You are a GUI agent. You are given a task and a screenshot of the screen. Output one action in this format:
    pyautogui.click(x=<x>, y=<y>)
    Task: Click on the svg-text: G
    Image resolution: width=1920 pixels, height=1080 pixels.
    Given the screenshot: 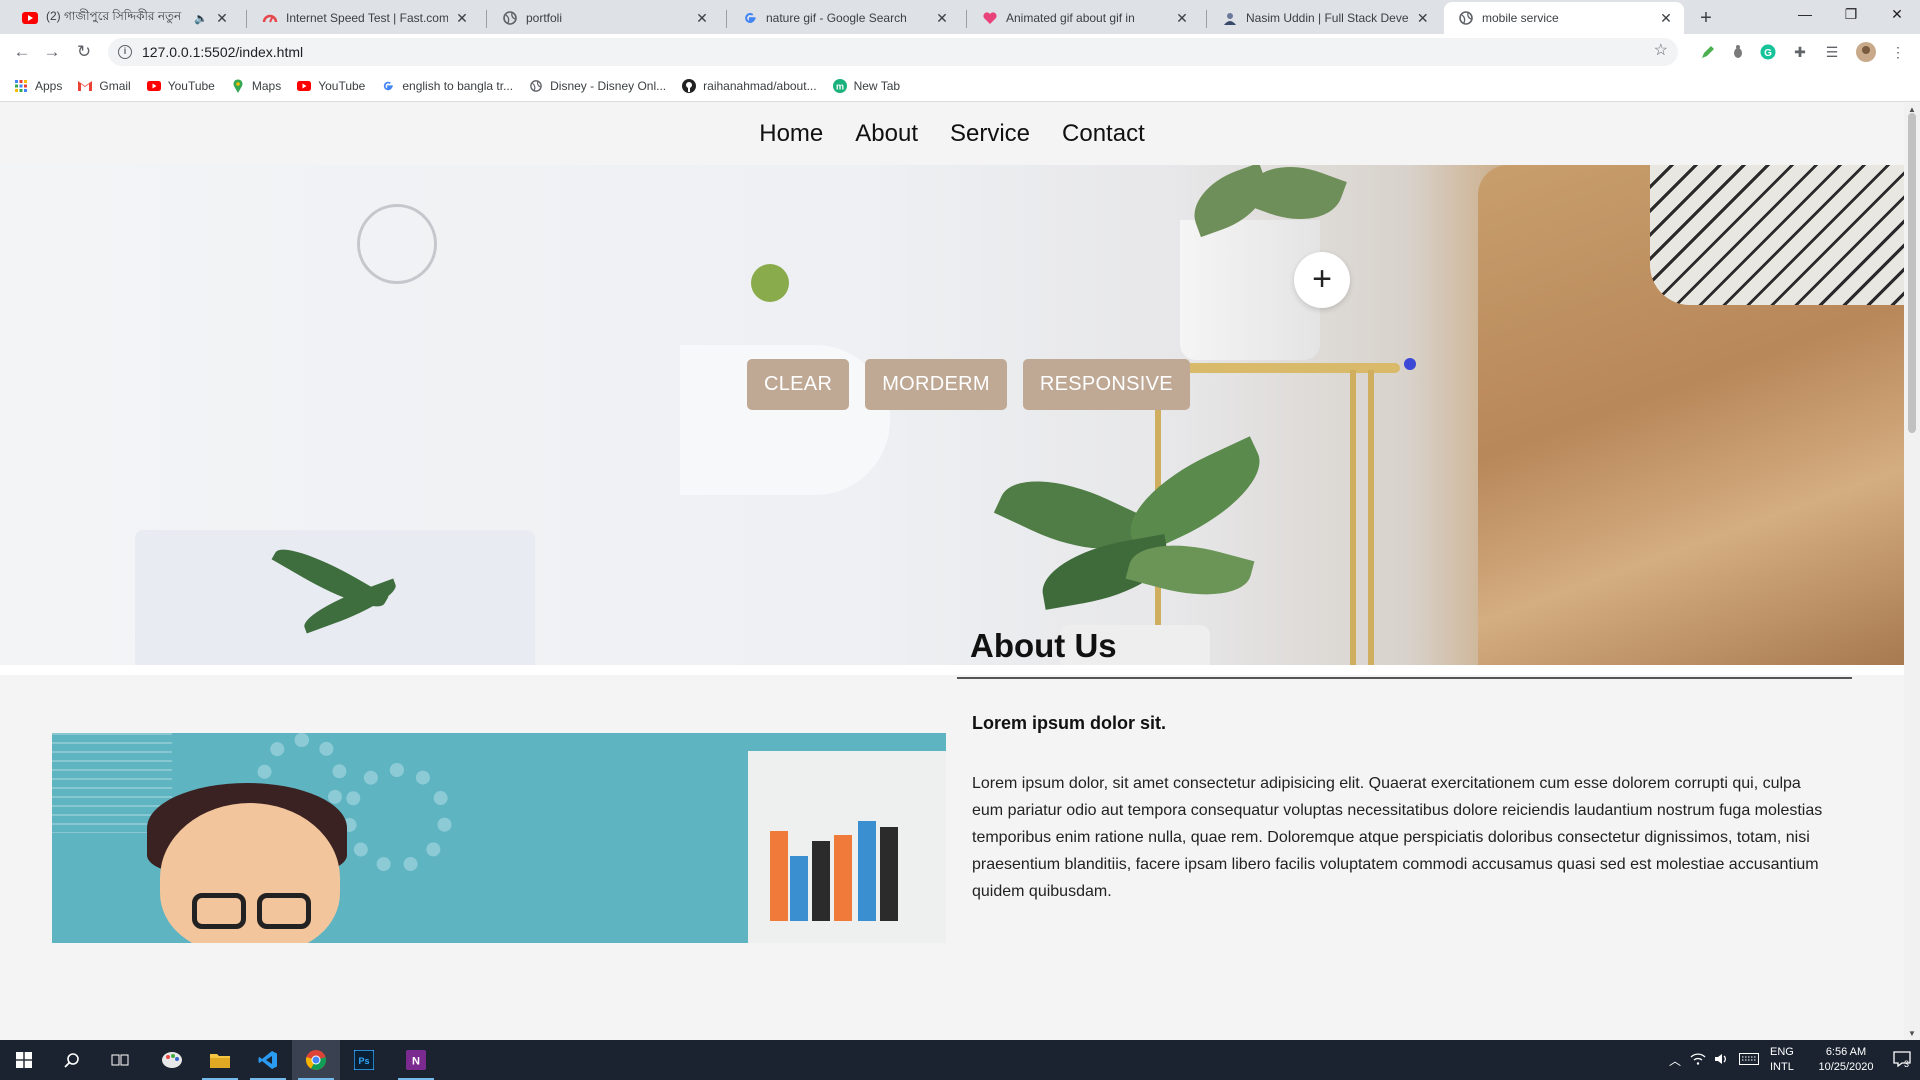 What is the action you would take?
    pyautogui.click(x=1768, y=53)
    